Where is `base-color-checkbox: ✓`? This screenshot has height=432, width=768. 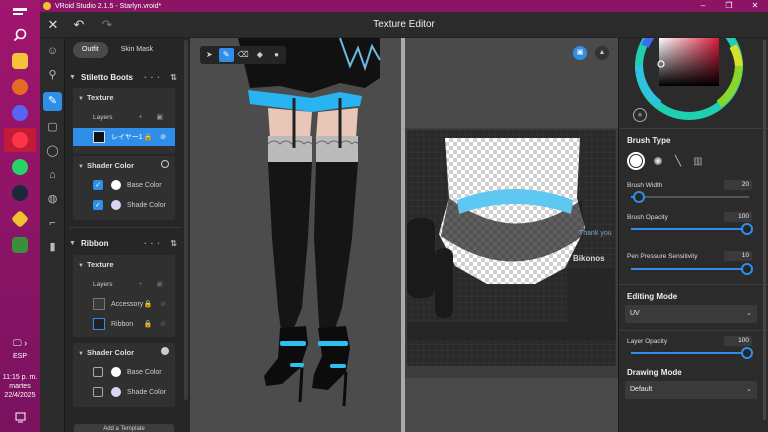
base-color-checkbox: ✓ is located at coordinates (98, 185).